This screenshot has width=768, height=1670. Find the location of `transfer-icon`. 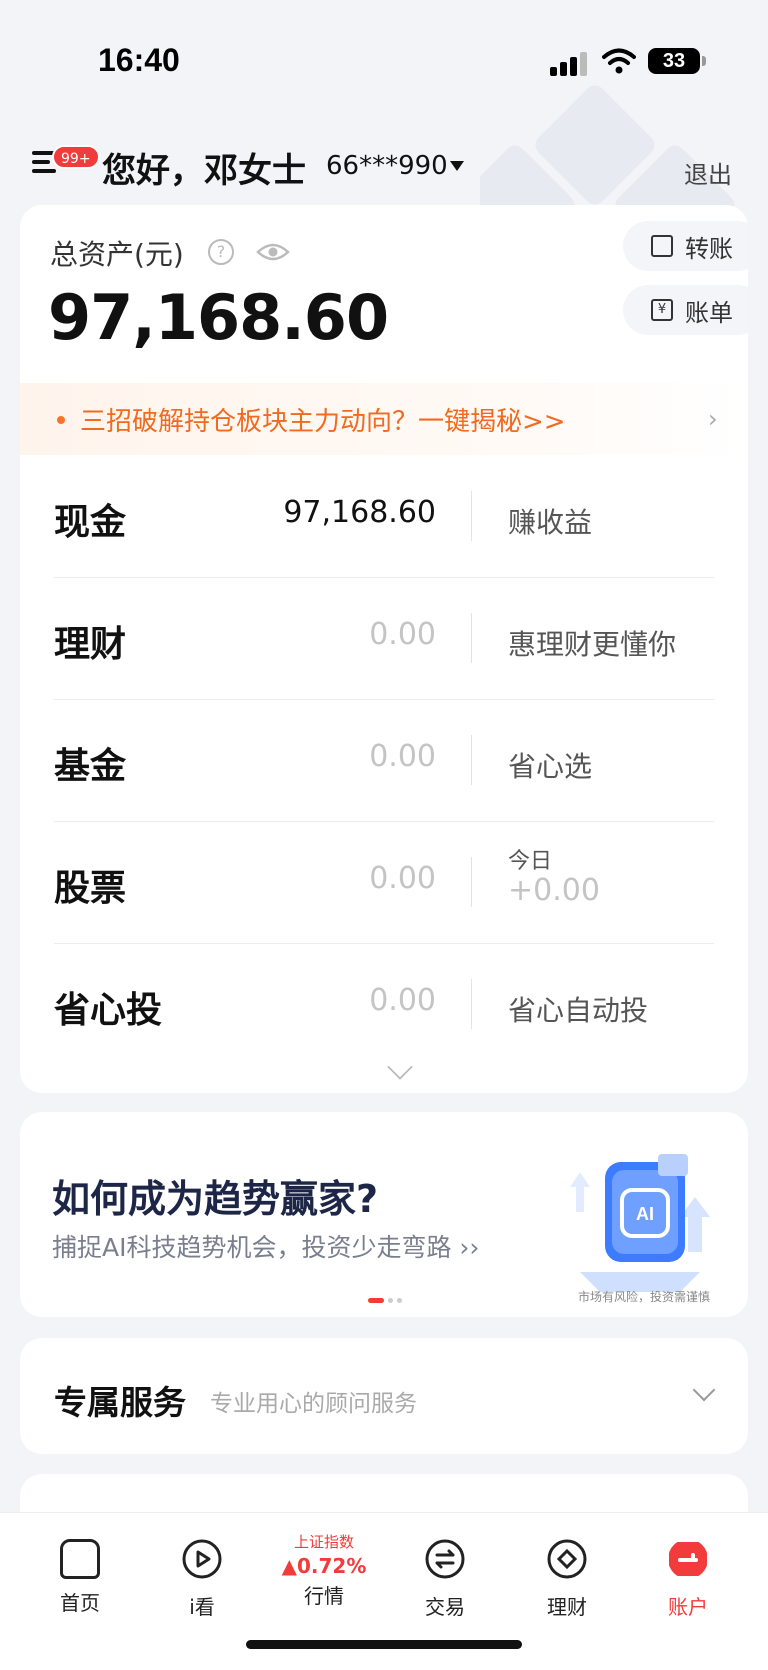

transfer-icon is located at coordinates (662, 246).